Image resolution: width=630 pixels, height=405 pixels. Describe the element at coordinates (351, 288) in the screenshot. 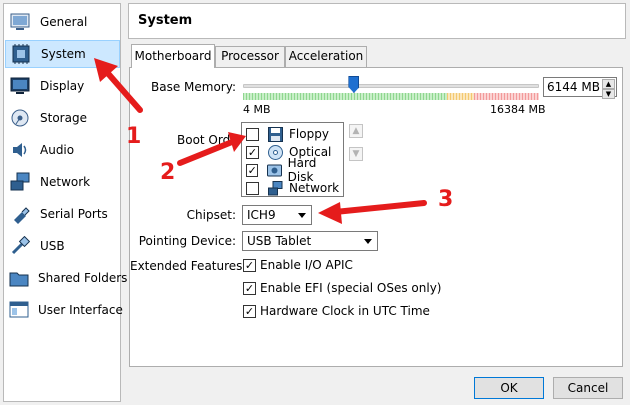

I see `checkbox-label: Enable EFI (special OSes only)` at that location.